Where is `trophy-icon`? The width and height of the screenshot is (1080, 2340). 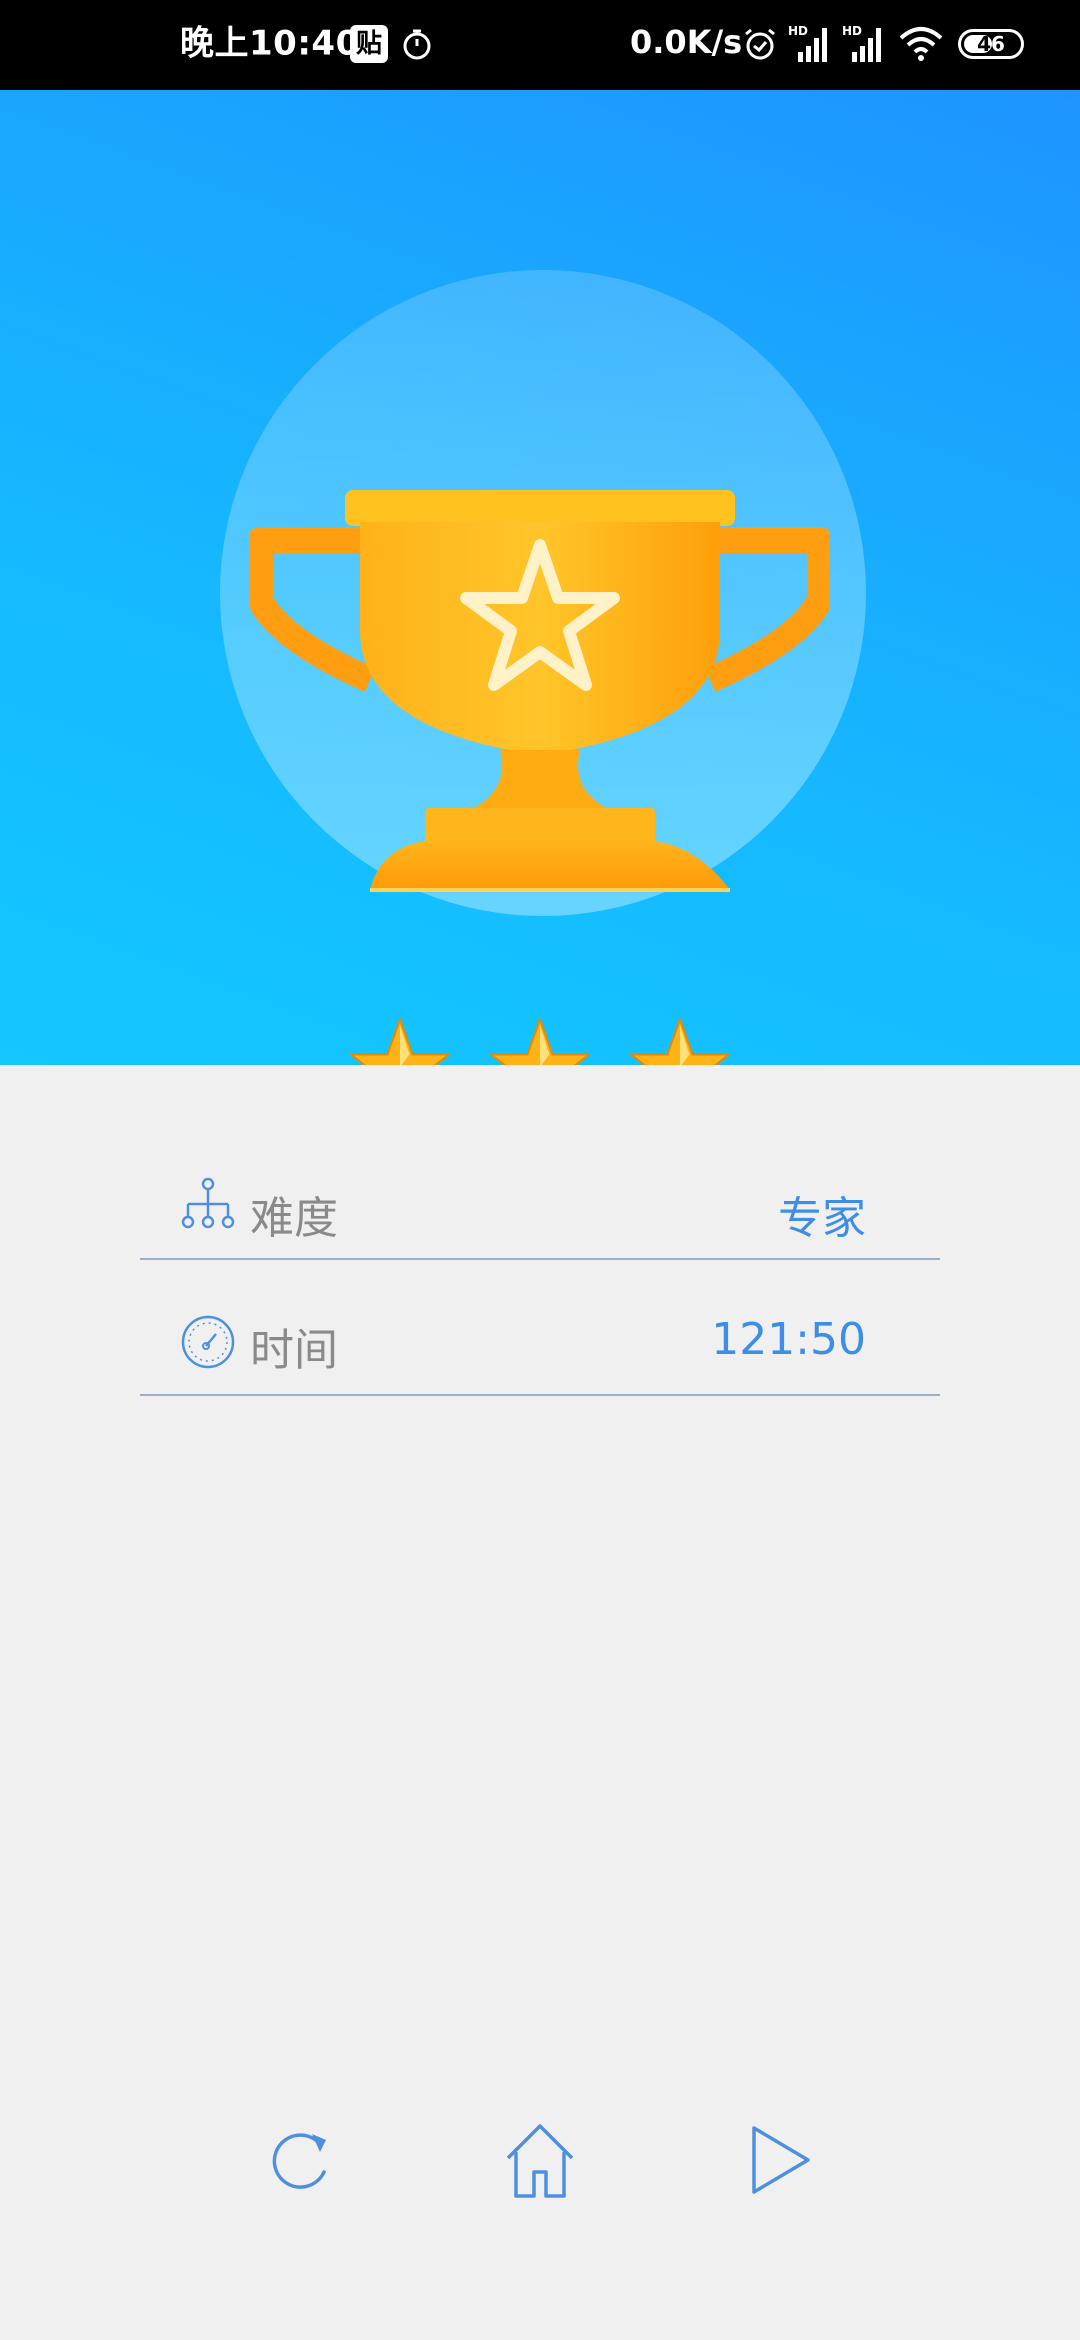 trophy-icon is located at coordinates (540, 691).